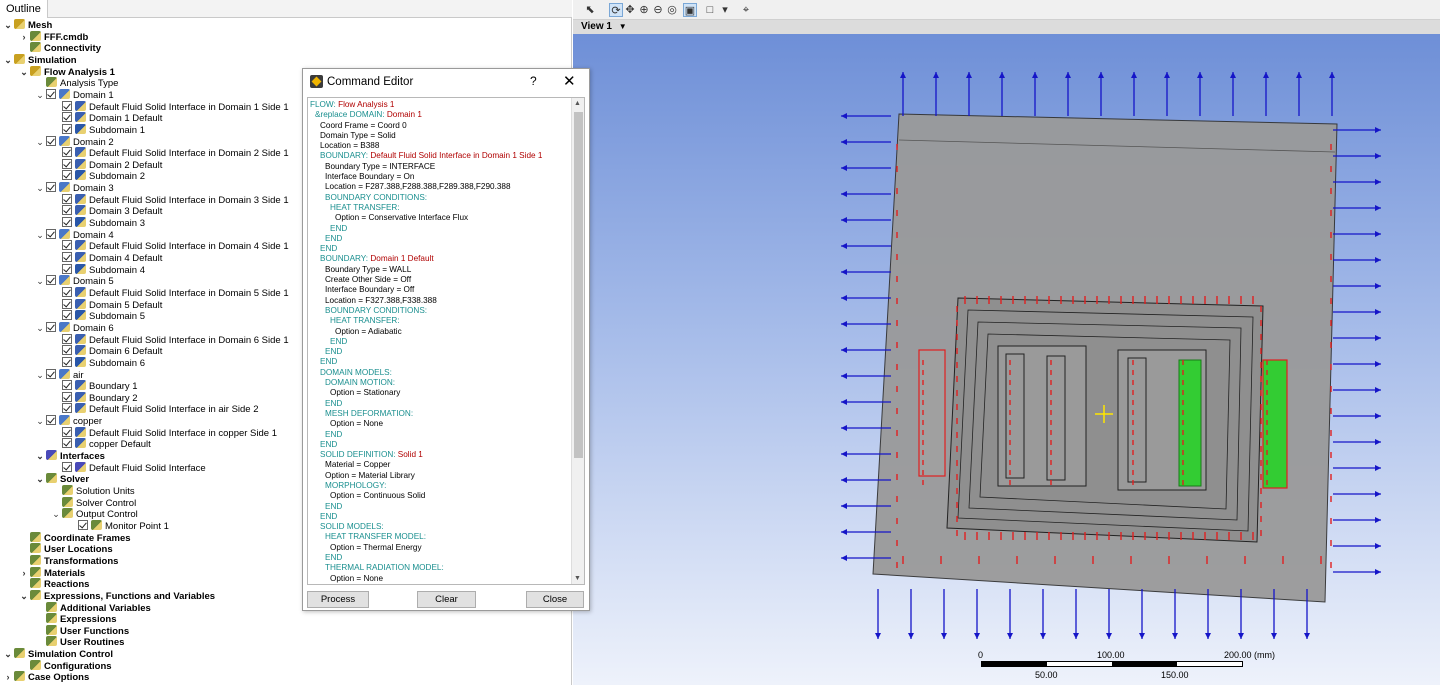  Describe the element at coordinates (92, 607) in the screenshot. I see `tree-item: Additional Variables` at that location.